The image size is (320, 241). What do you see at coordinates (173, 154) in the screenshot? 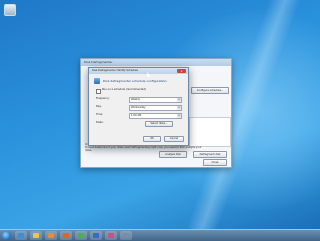
I see `analyze-disk-button: Analyze disk` at bounding box center [173, 154].